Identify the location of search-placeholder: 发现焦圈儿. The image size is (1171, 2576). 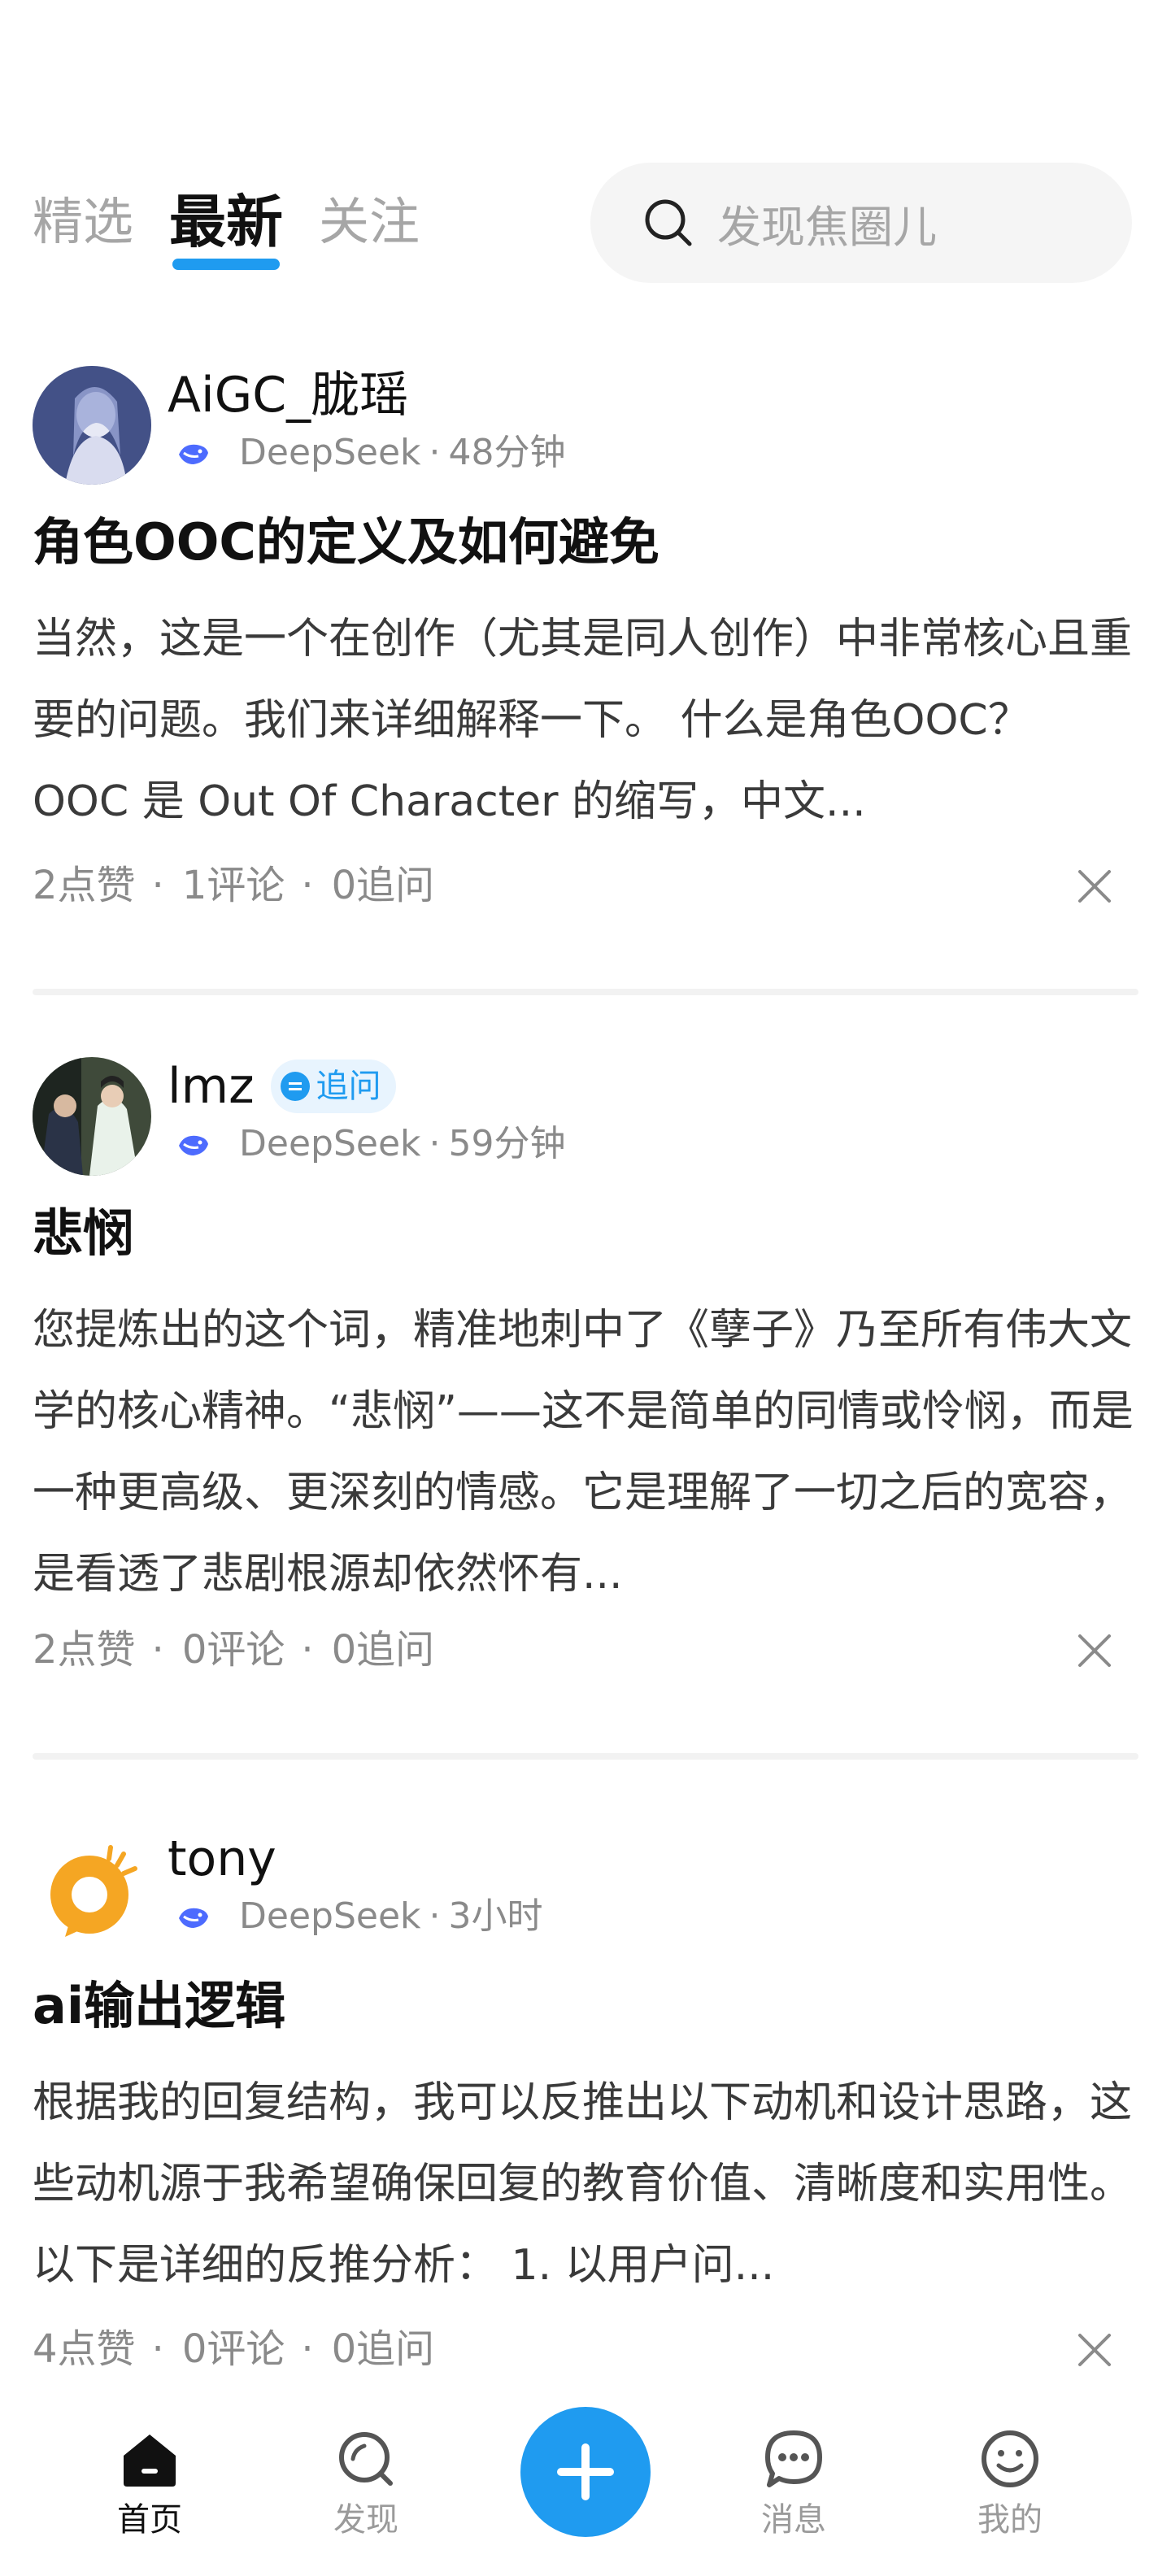
(827, 227).